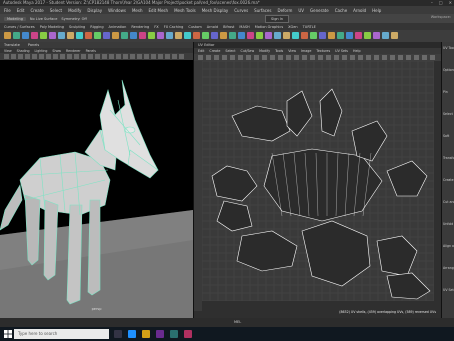 Image resolution: width=454 pixels, height=341 pixels. What do you see at coordinates (448, 290) in the screenshot?
I see `toolkit-section-uv-sets: UV Sets` at bounding box center [448, 290].